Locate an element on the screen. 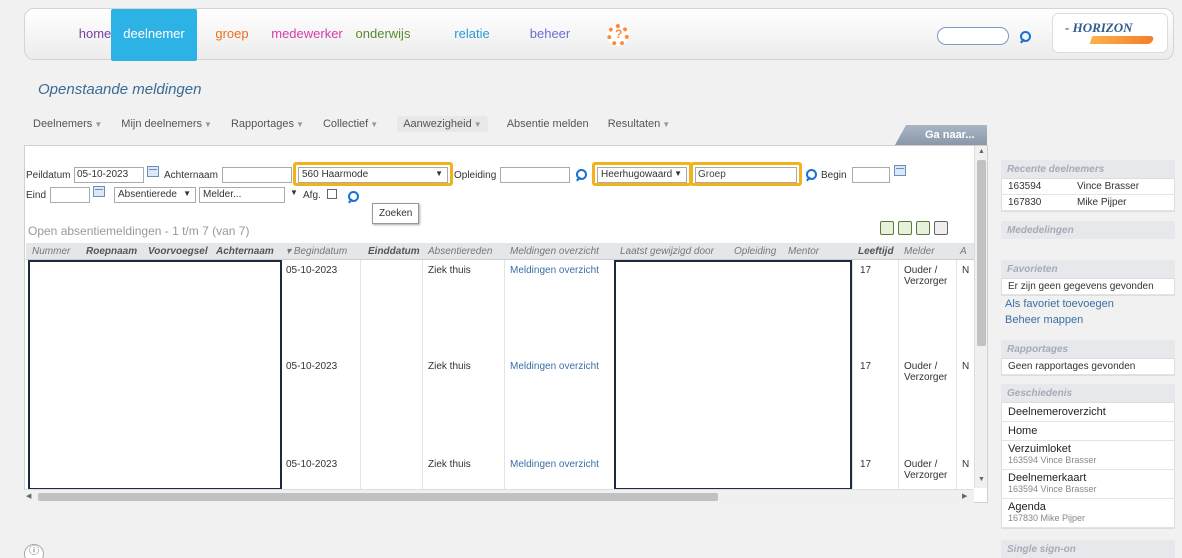 The height and width of the screenshot is (558, 1182). afg-checkbox is located at coordinates (332, 194).